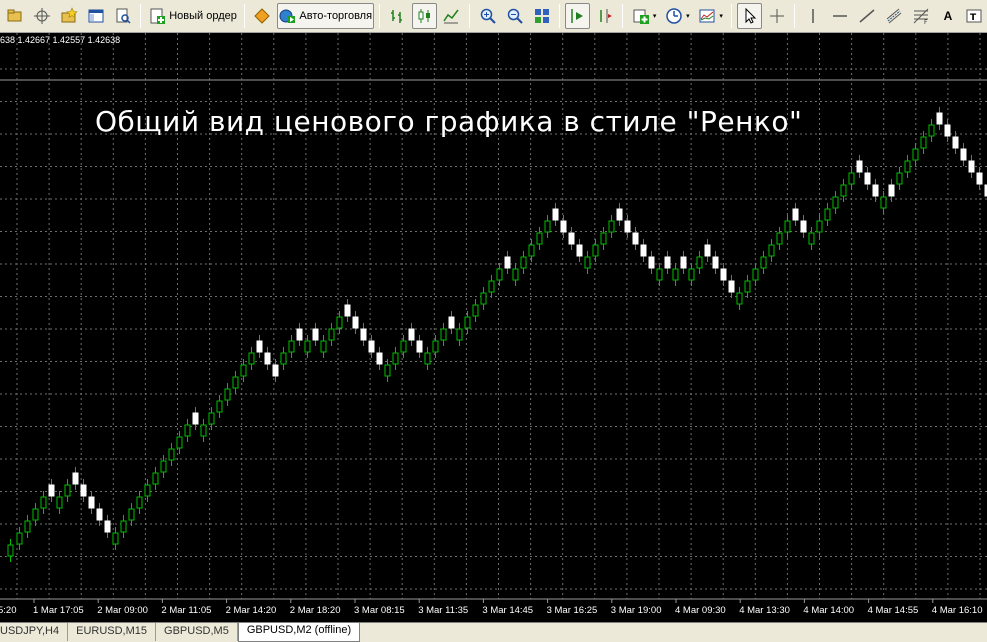  Describe the element at coordinates (325, 16) in the screenshot. I see `auto-trading-button: Авто-торговля` at that location.